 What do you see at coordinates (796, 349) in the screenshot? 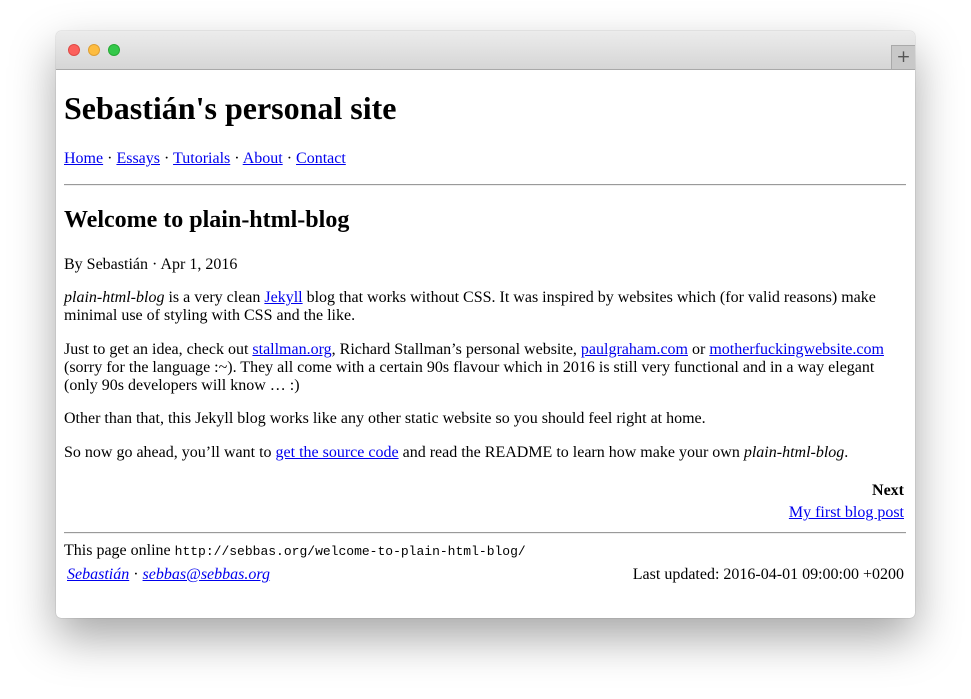
I see `motherfuckingwebsite-link: motherfuckingwebsite.com` at bounding box center [796, 349].